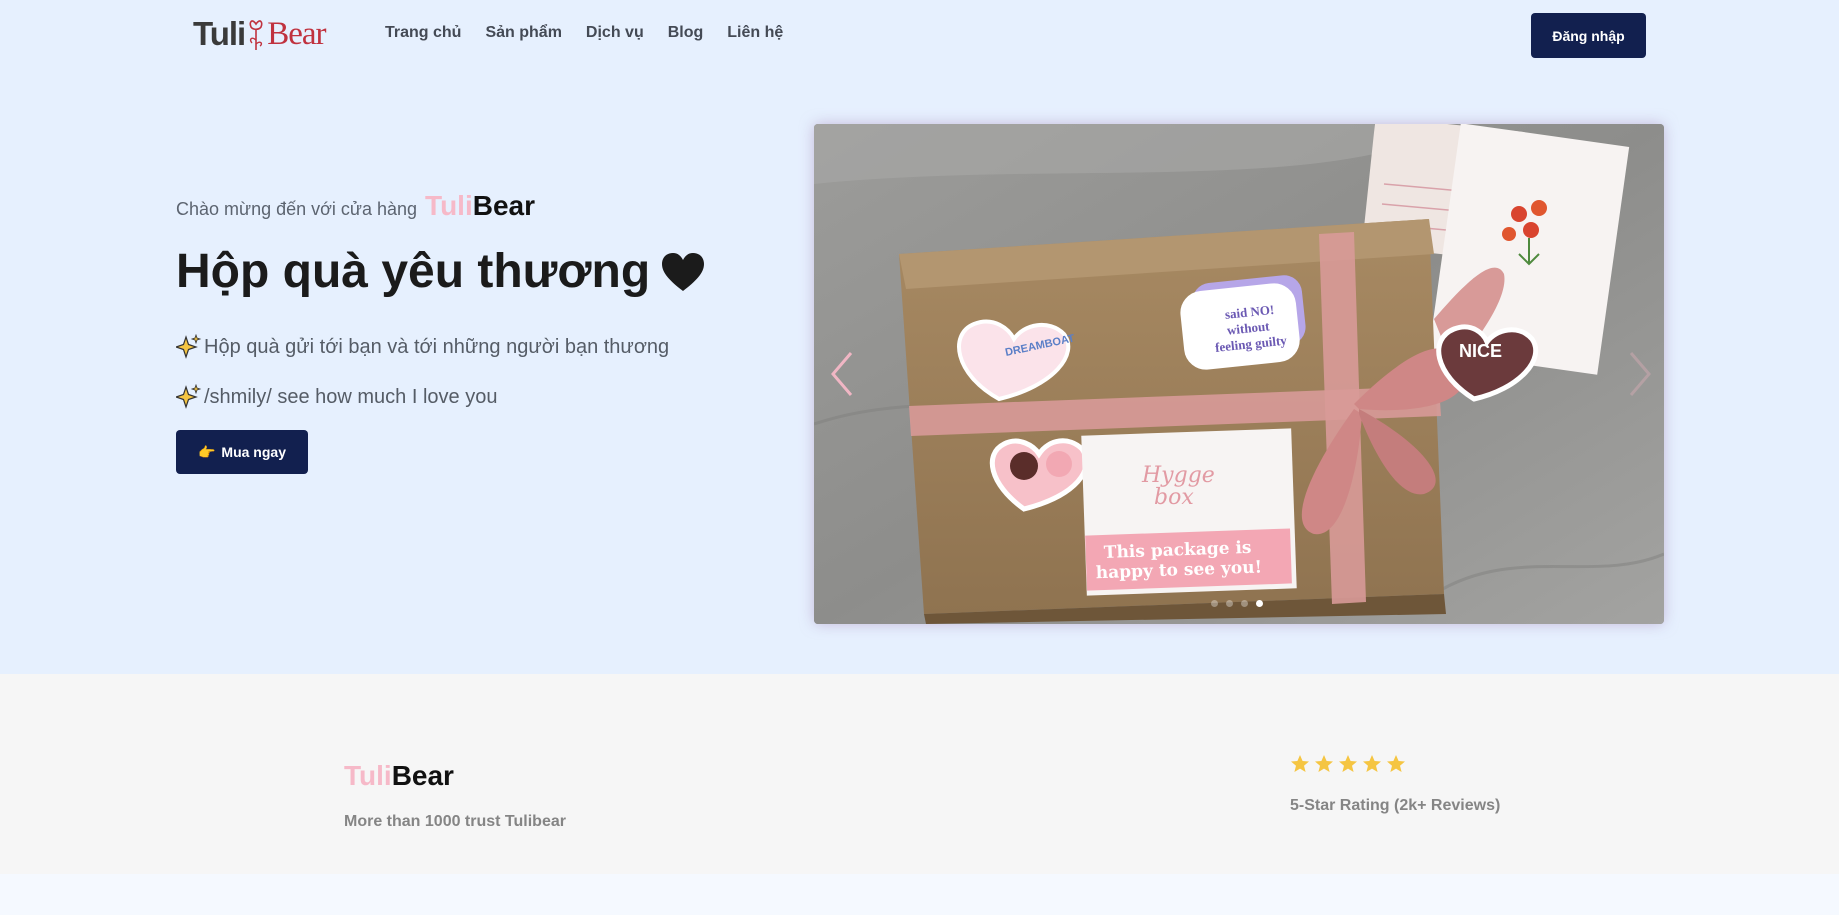 The image size is (1839, 915). What do you see at coordinates (1395, 805) in the screenshot?
I see `rating-text: 5-Star Rating (2k+ Reviews)` at bounding box center [1395, 805].